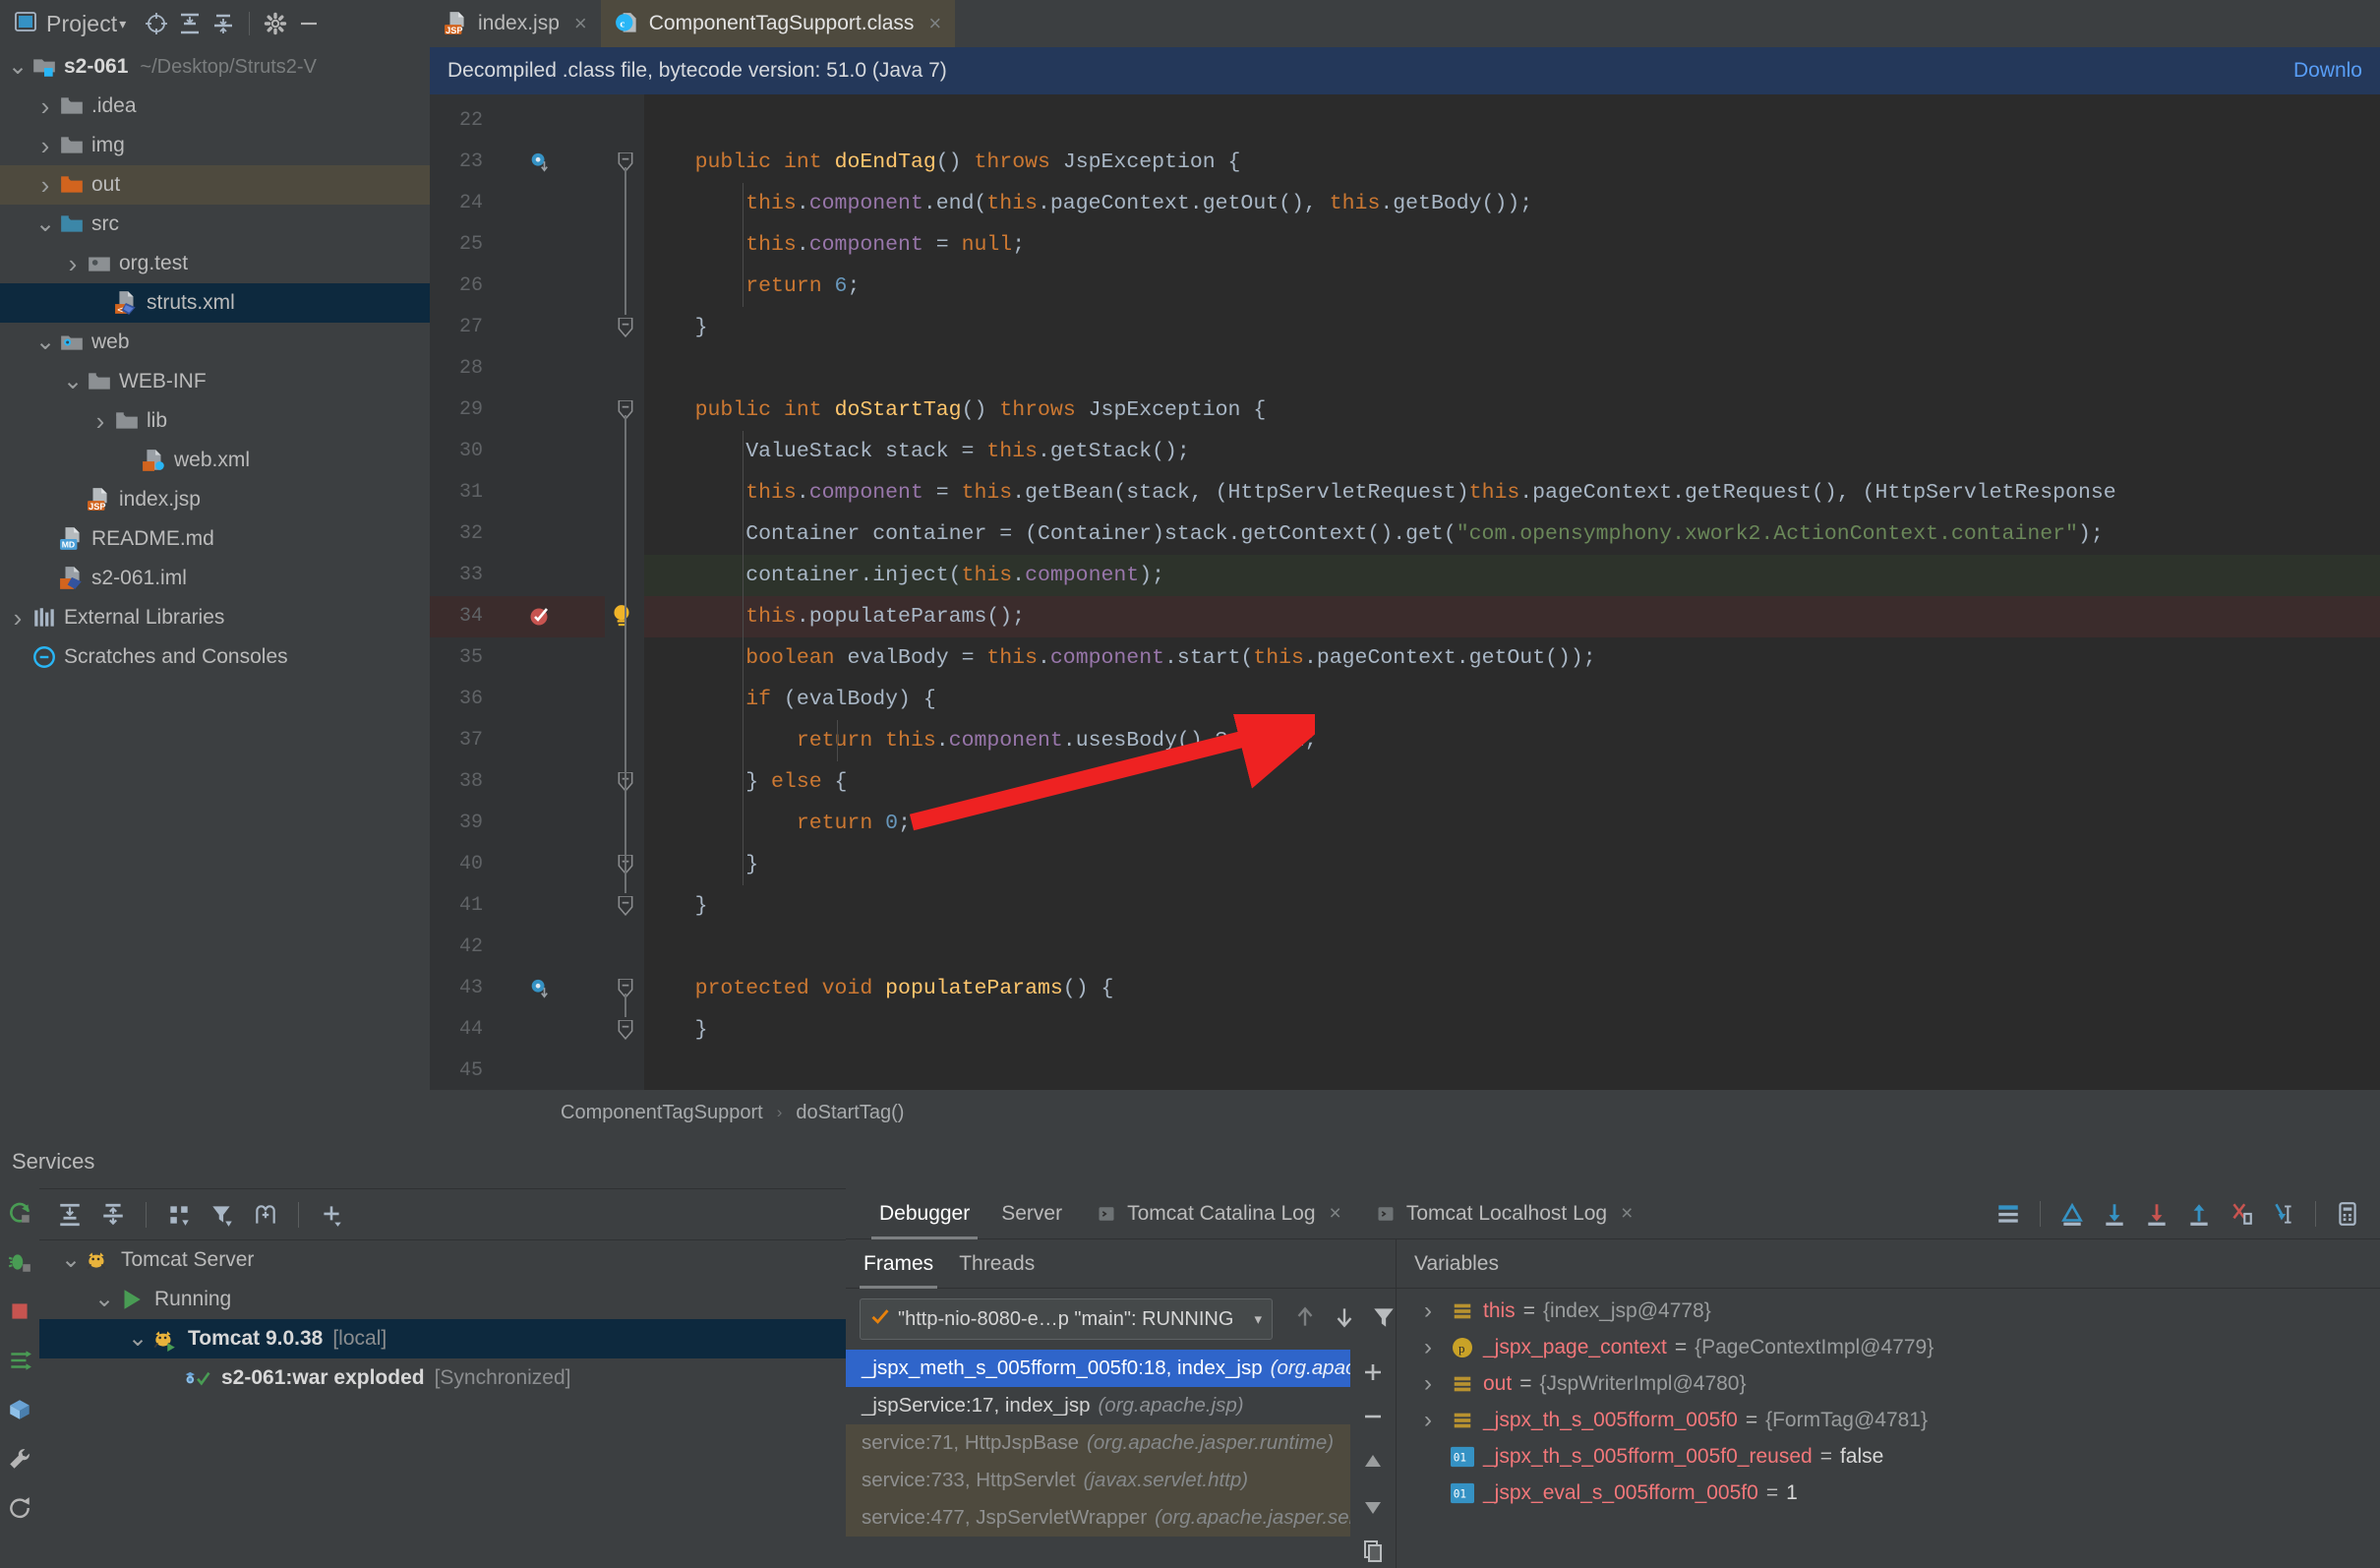 This screenshot has height=1568, width=2380. What do you see at coordinates (70, 1215) in the screenshot?
I see `expand-all-icon` at bounding box center [70, 1215].